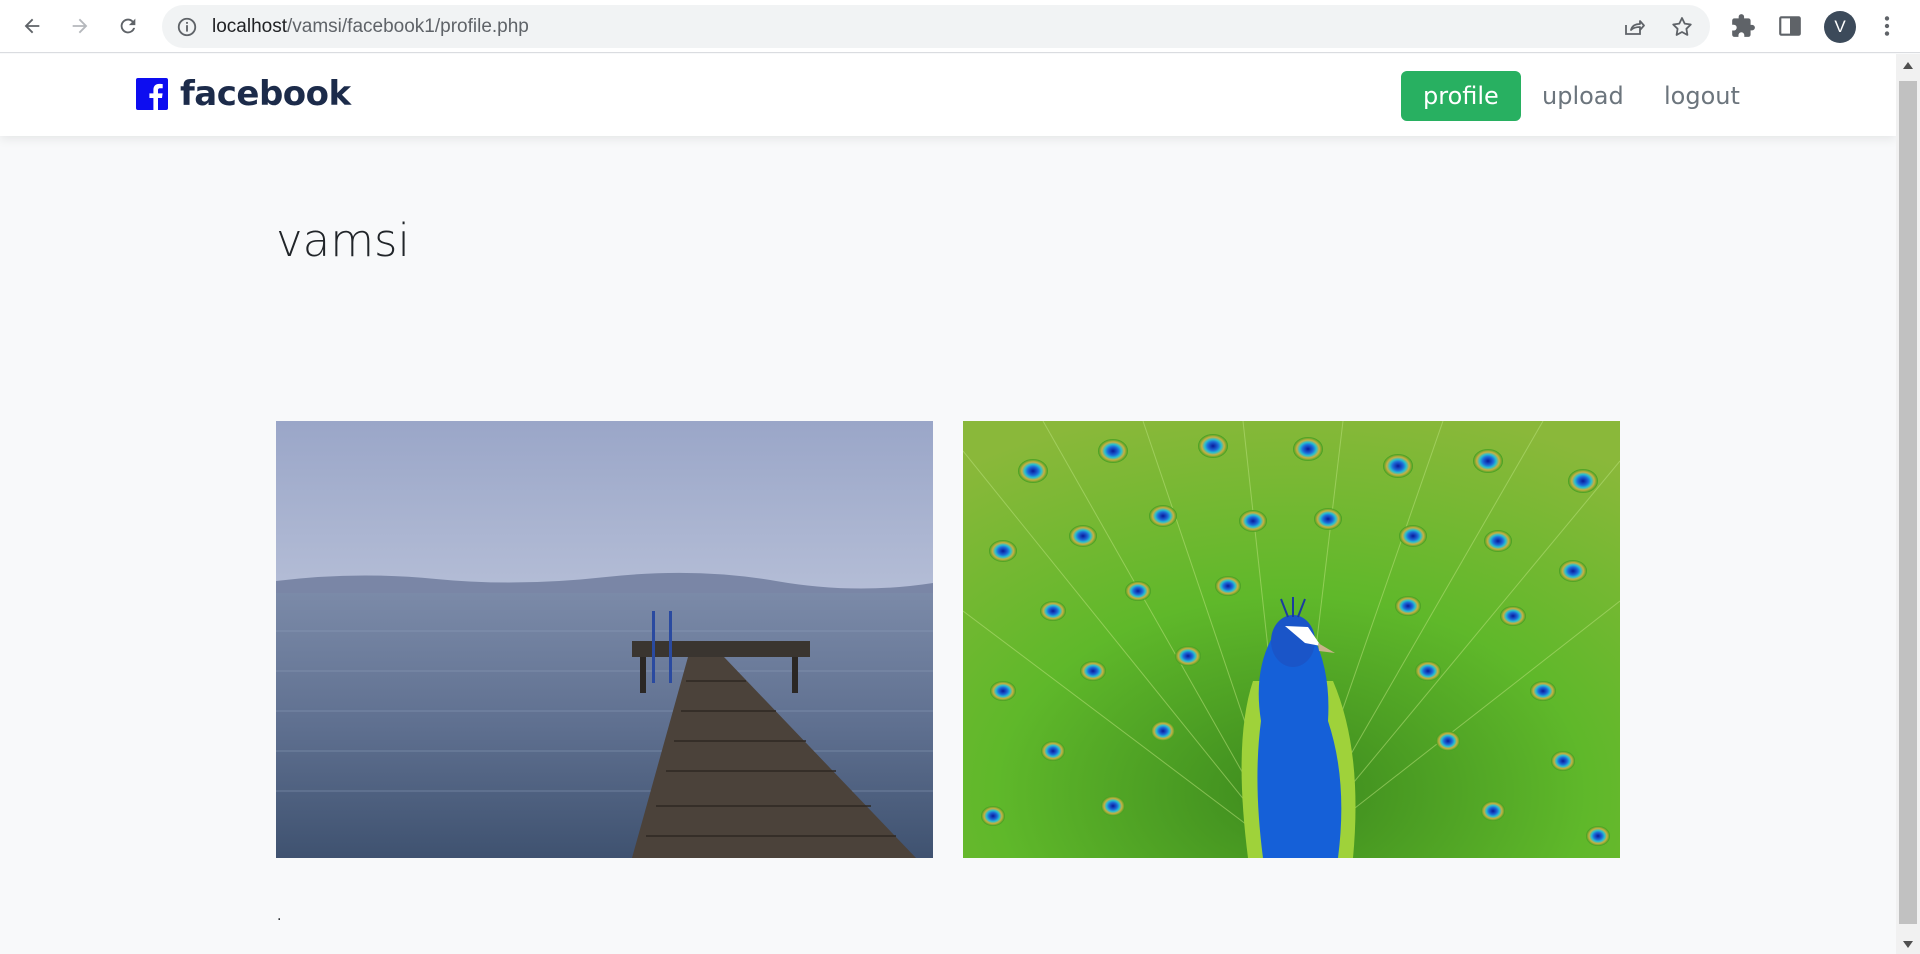 This screenshot has width=1920, height=954. I want to click on nav-profile: profile, so click(1461, 96).